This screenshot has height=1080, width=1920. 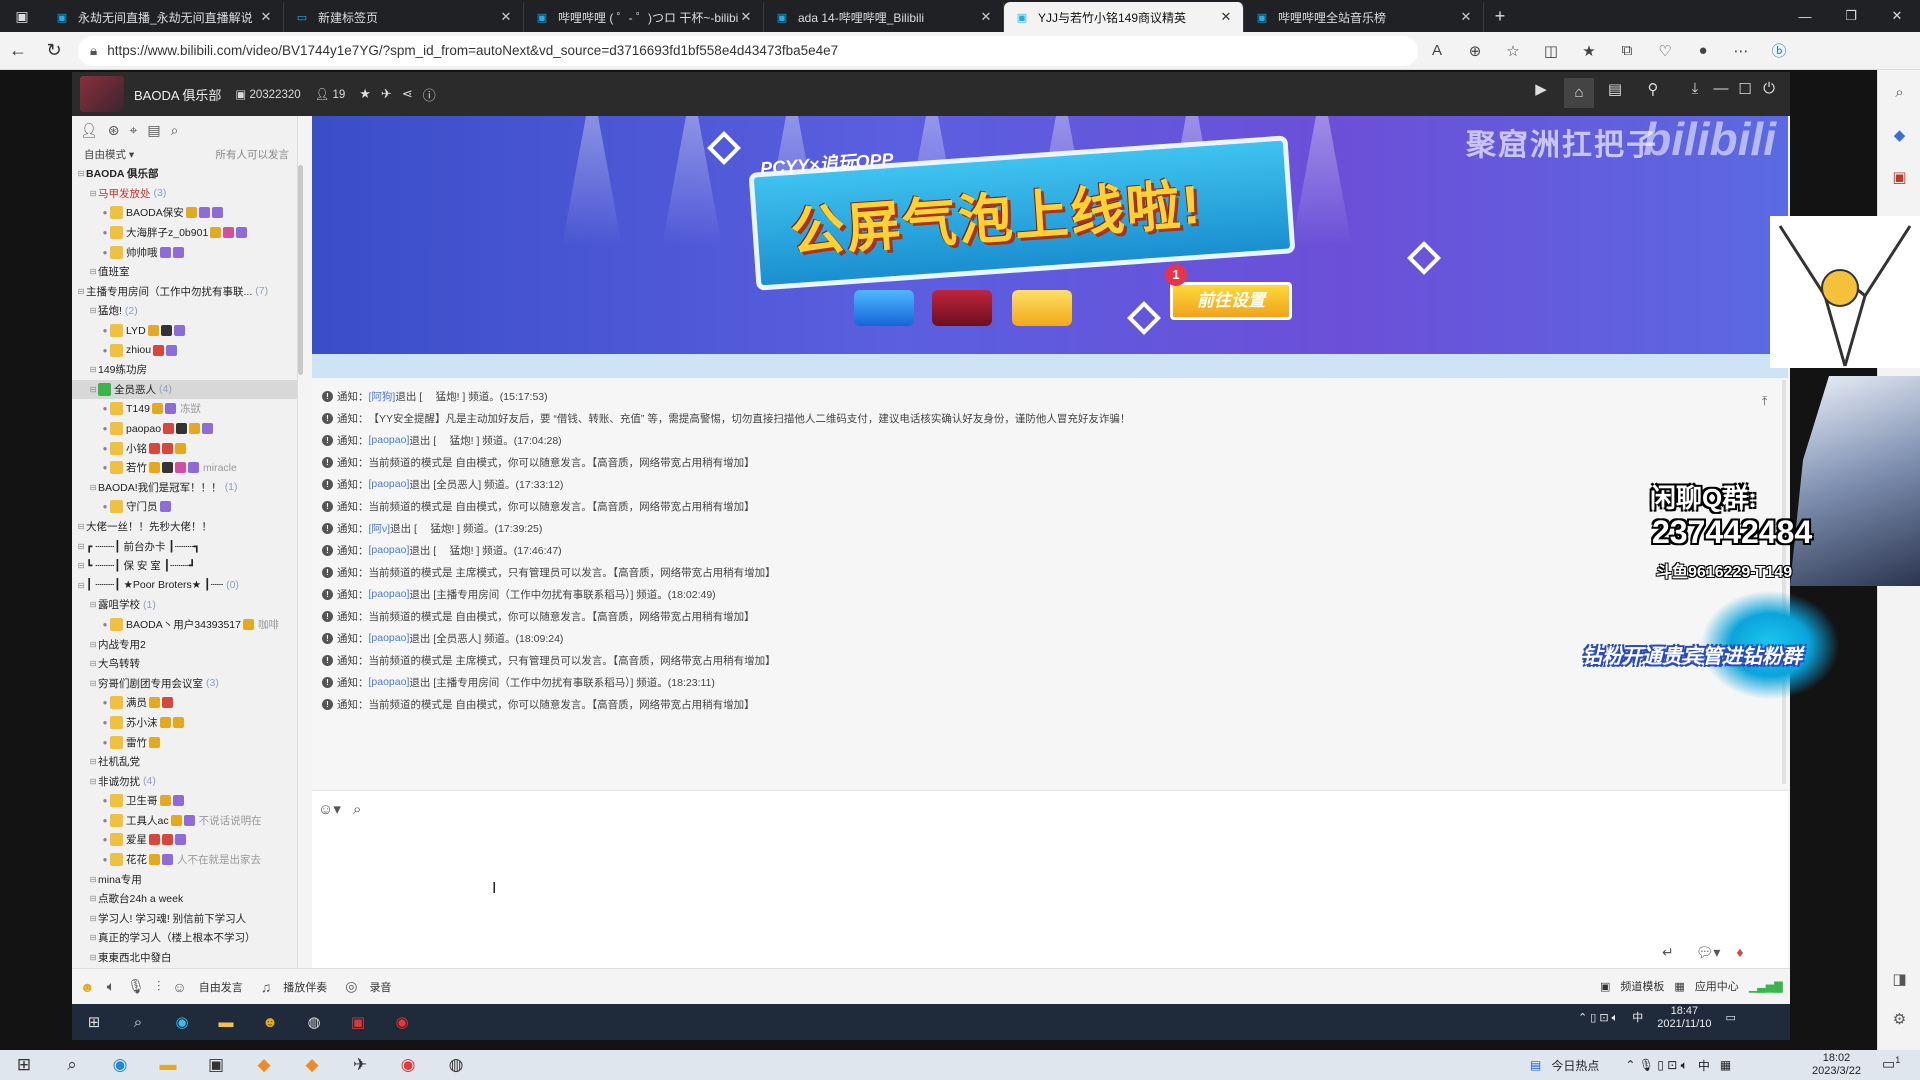 What do you see at coordinates (1708, 952) in the screenshot?
I see `bubble-style-icon: 💬︎▾` at bounding box center [1708, 952].